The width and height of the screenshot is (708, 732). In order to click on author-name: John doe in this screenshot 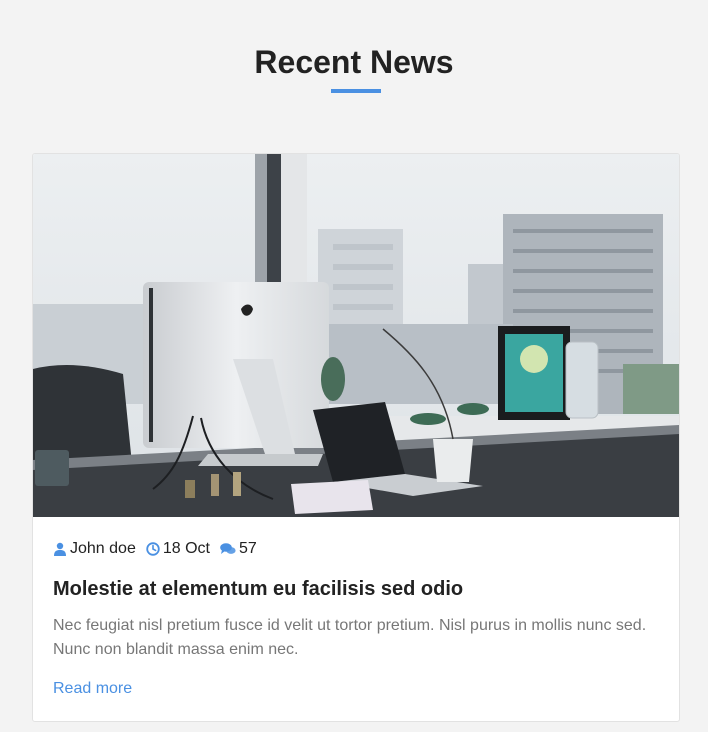, I will do `click(103, 548)`.